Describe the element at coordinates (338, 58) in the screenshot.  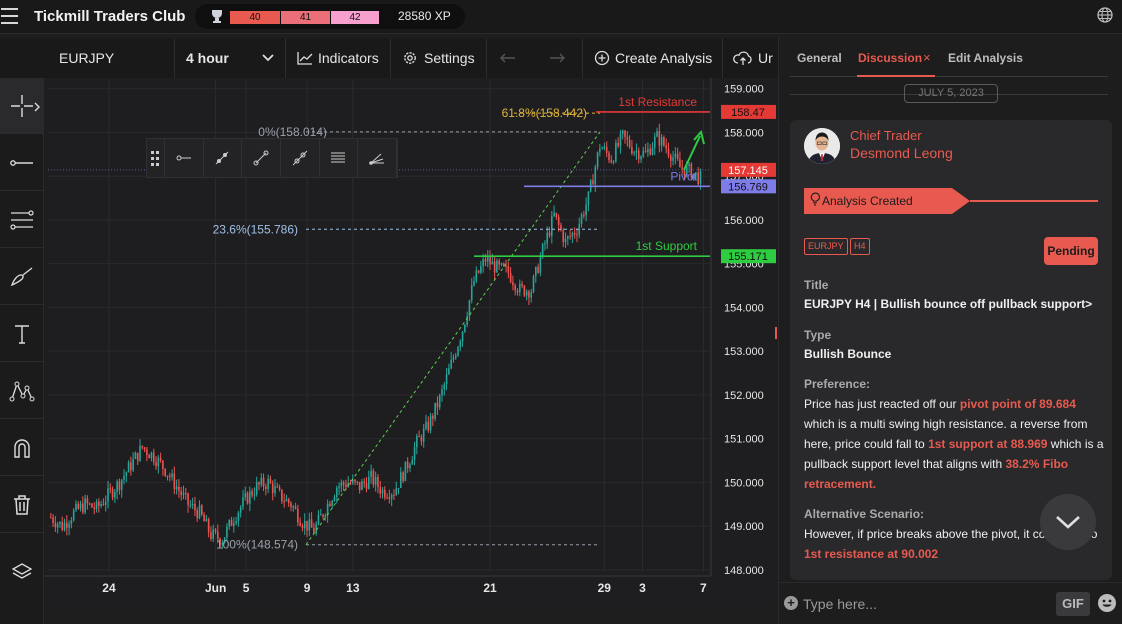
I see `indicators-button: Indicators` at that location.